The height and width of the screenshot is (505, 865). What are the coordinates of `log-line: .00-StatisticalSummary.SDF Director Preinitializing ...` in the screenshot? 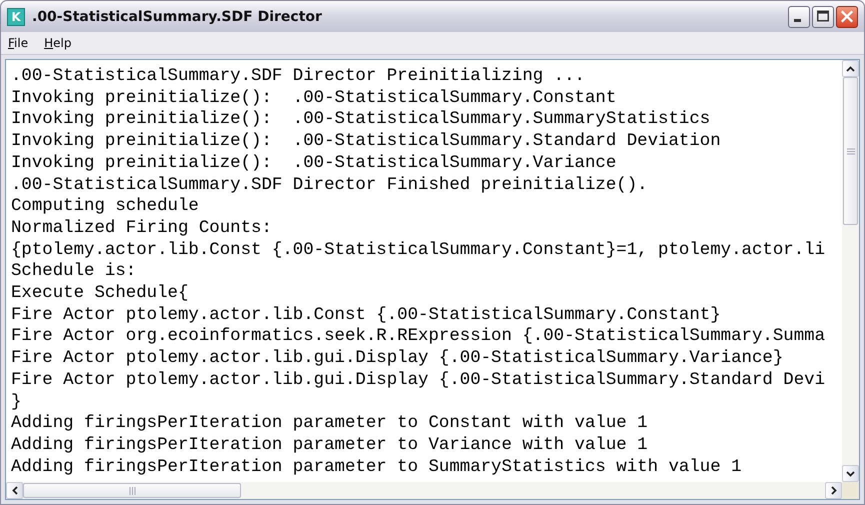 It's located at (298, 77).